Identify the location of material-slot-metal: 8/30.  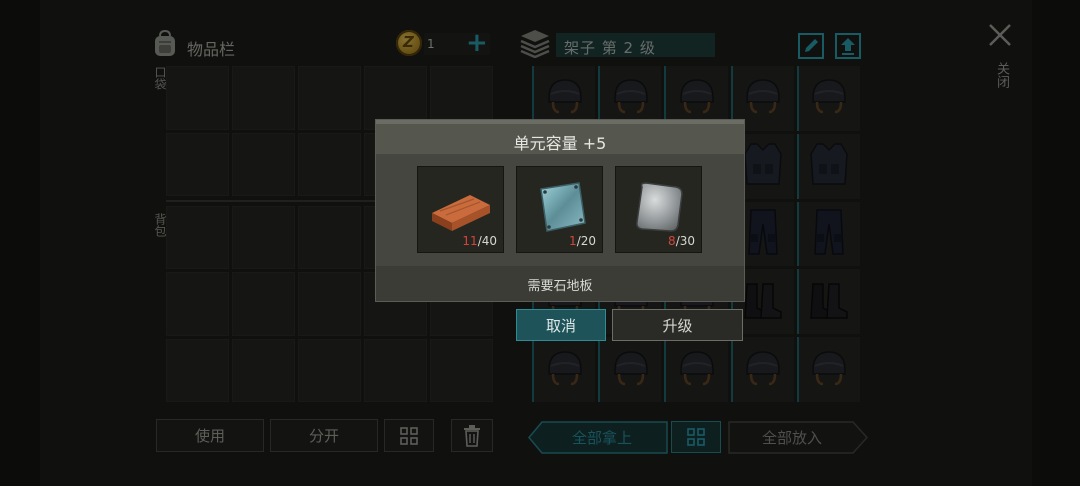
(658, 209).